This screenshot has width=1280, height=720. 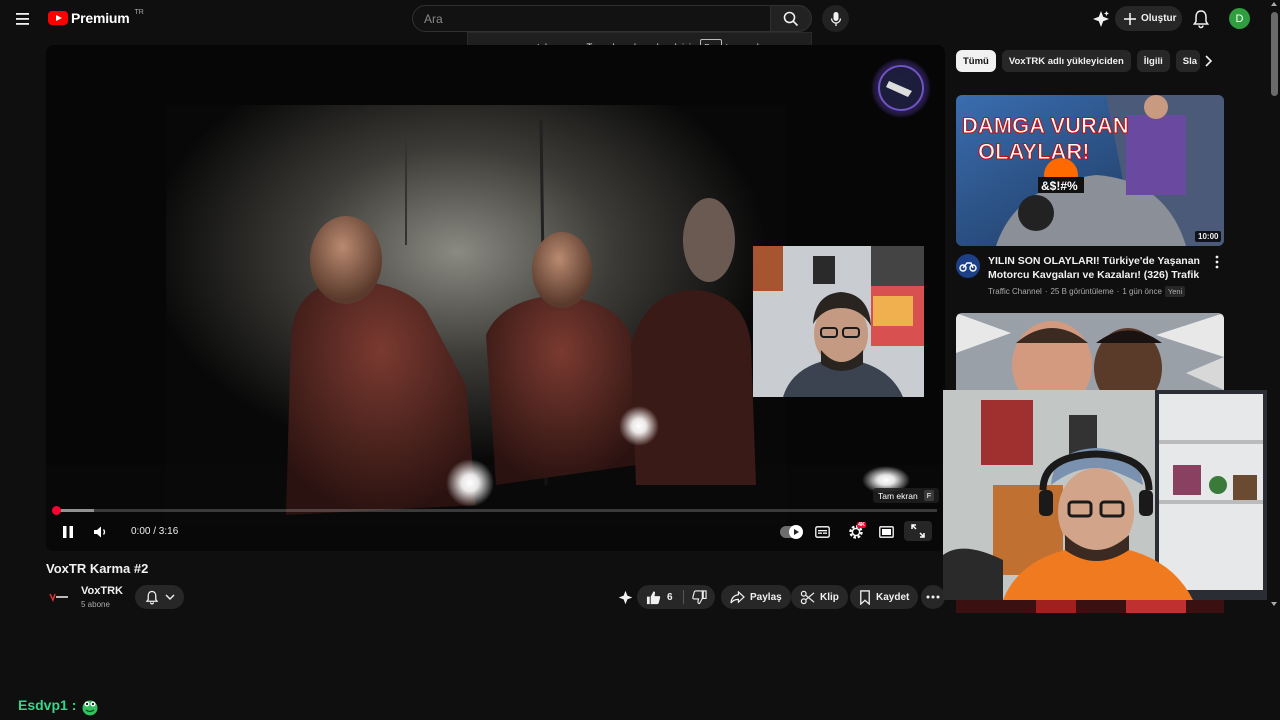 I want to click on create-button: Oluştur, so click(x=1148, y=18).